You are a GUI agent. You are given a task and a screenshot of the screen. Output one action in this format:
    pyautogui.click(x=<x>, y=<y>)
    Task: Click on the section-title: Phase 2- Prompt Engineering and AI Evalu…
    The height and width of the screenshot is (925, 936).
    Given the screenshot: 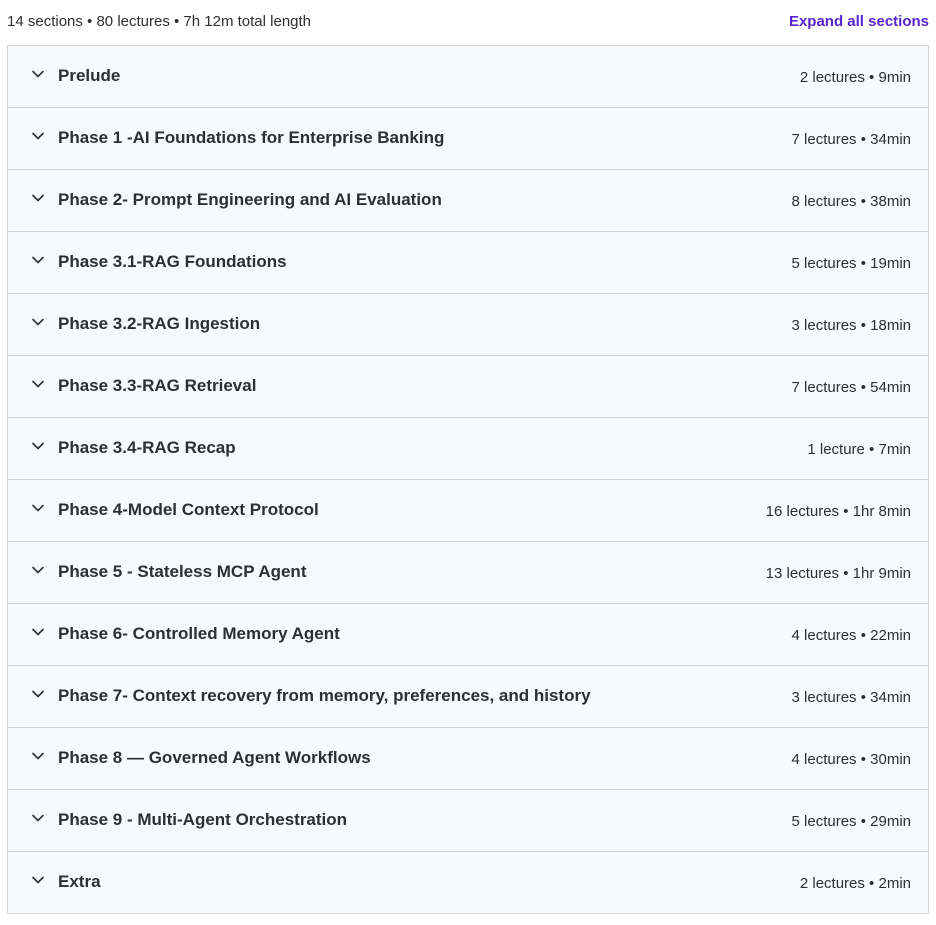 What is the action you would take?
    pyautogui.click(x=250, y=199)
    